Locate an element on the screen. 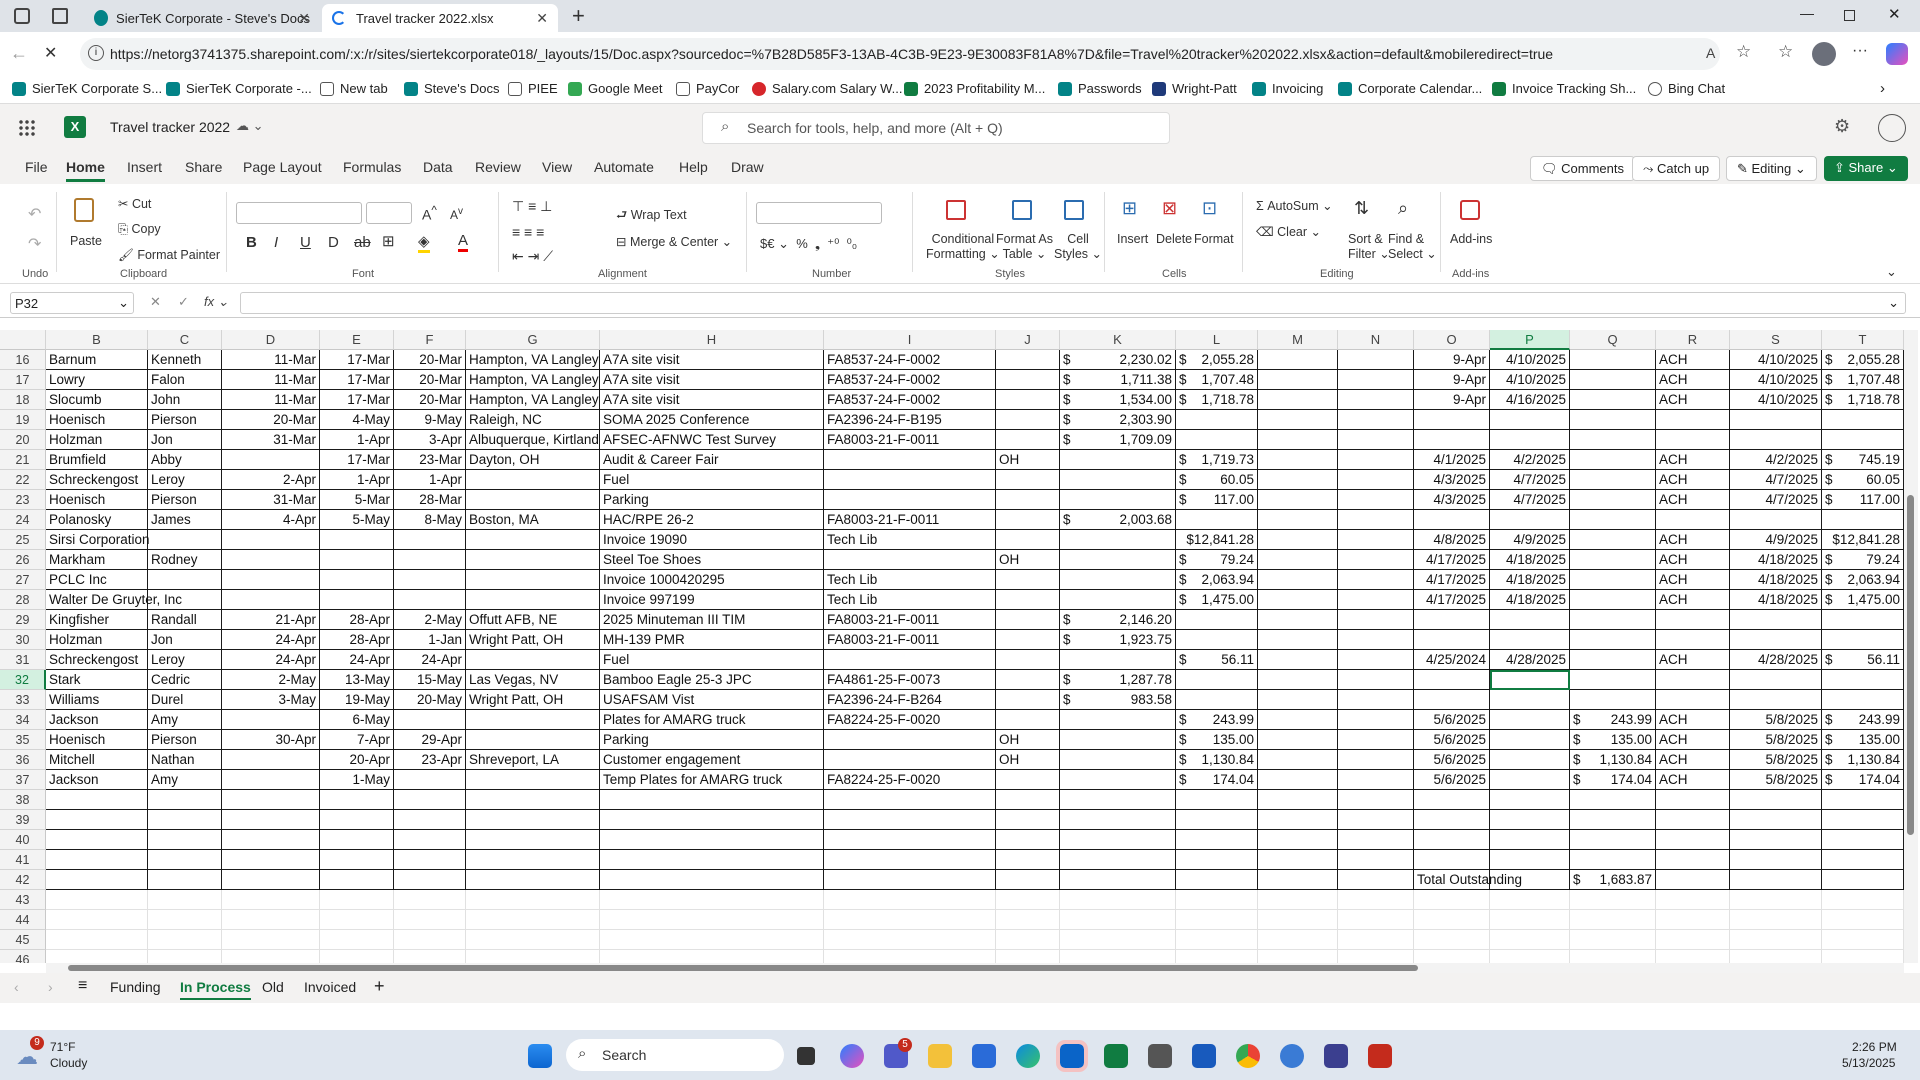  table-cell: Offutt AFB, NE is located at coordinates (533, 620).